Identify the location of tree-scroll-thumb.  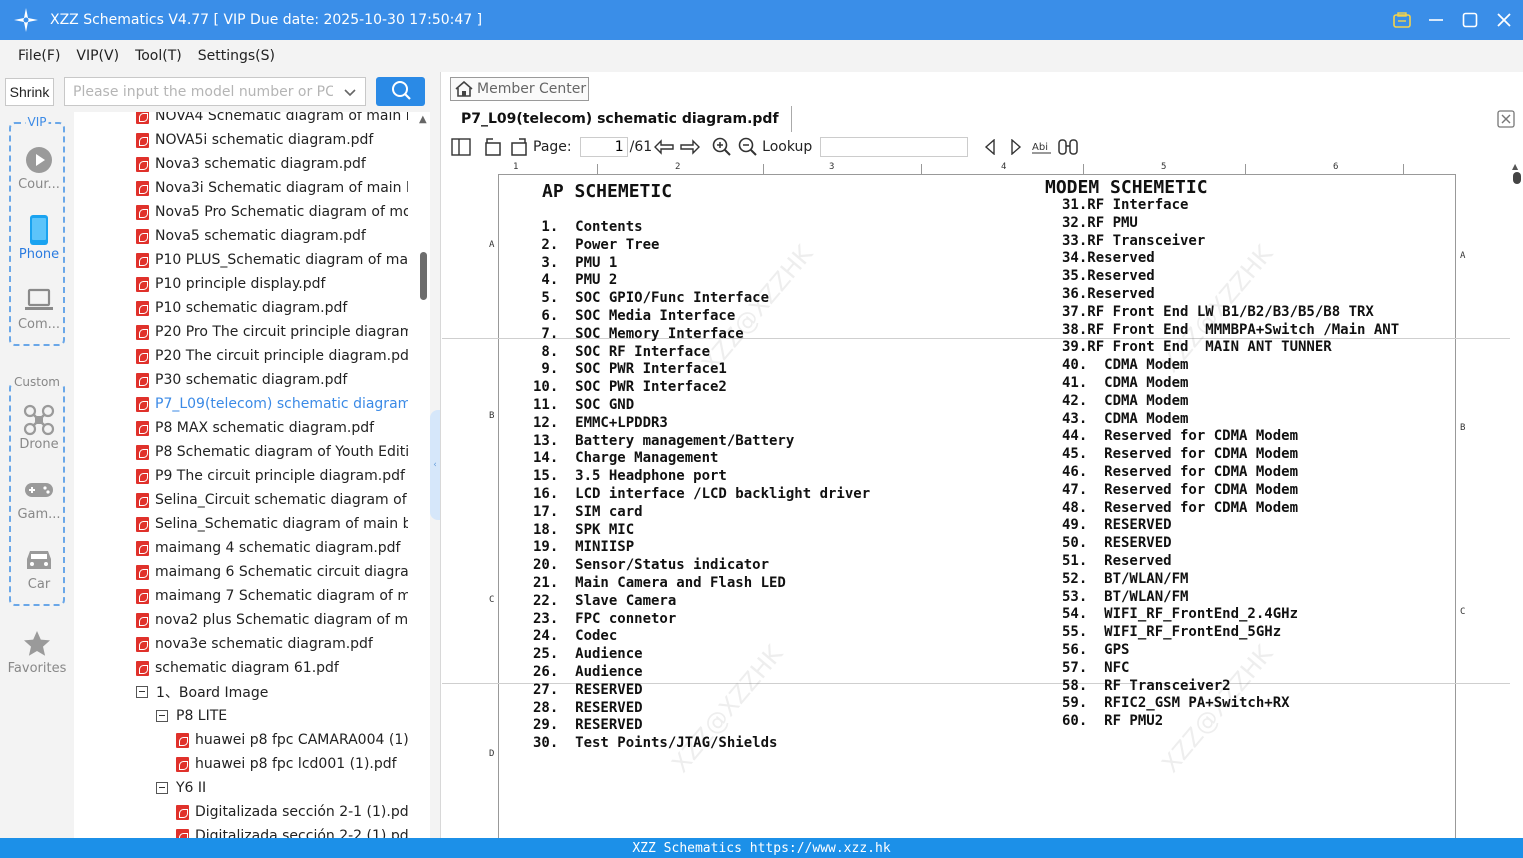
(423, 276).